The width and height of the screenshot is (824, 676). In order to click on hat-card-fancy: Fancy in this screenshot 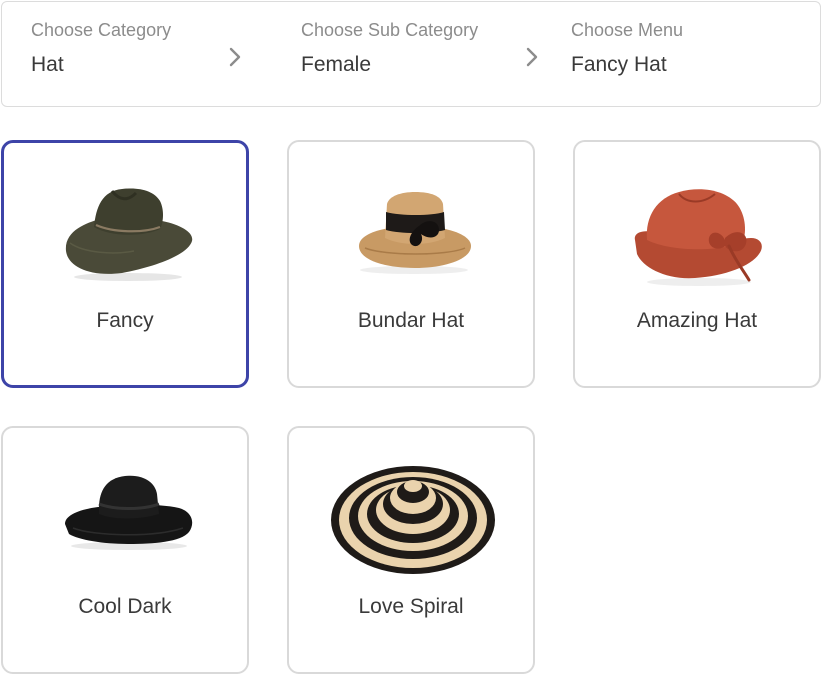, I will do `click(125, 264)`.